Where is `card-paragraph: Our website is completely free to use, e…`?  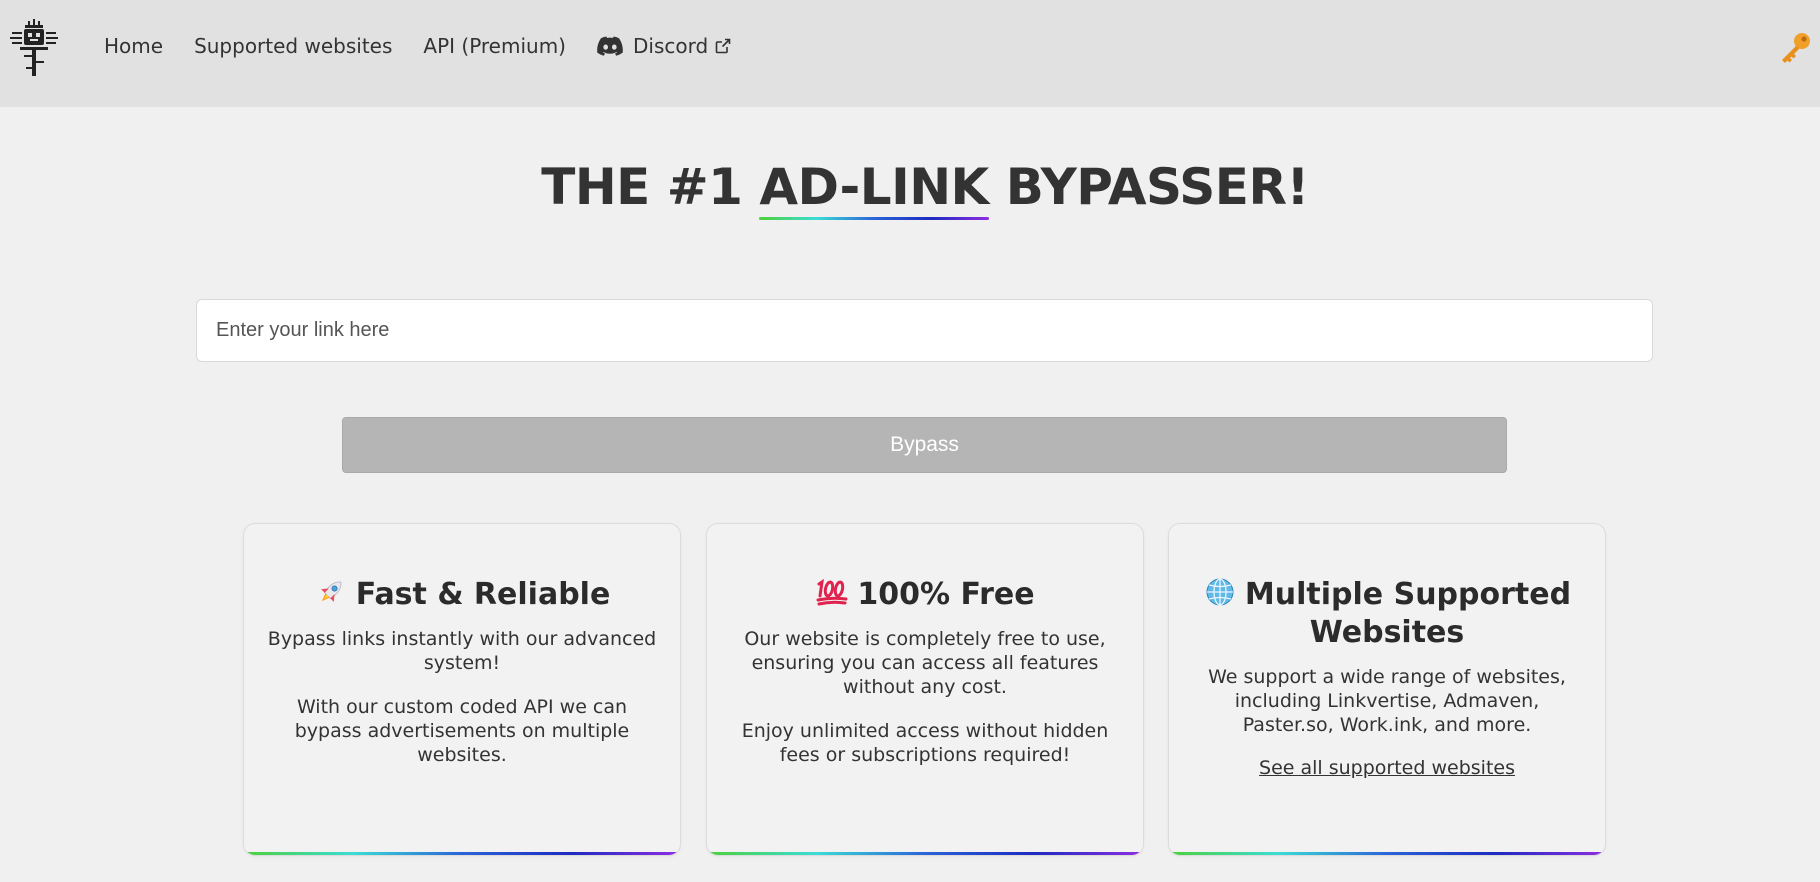
card-paragraph: Our website is completely free to use, e… is located at coordinates (925, 663).